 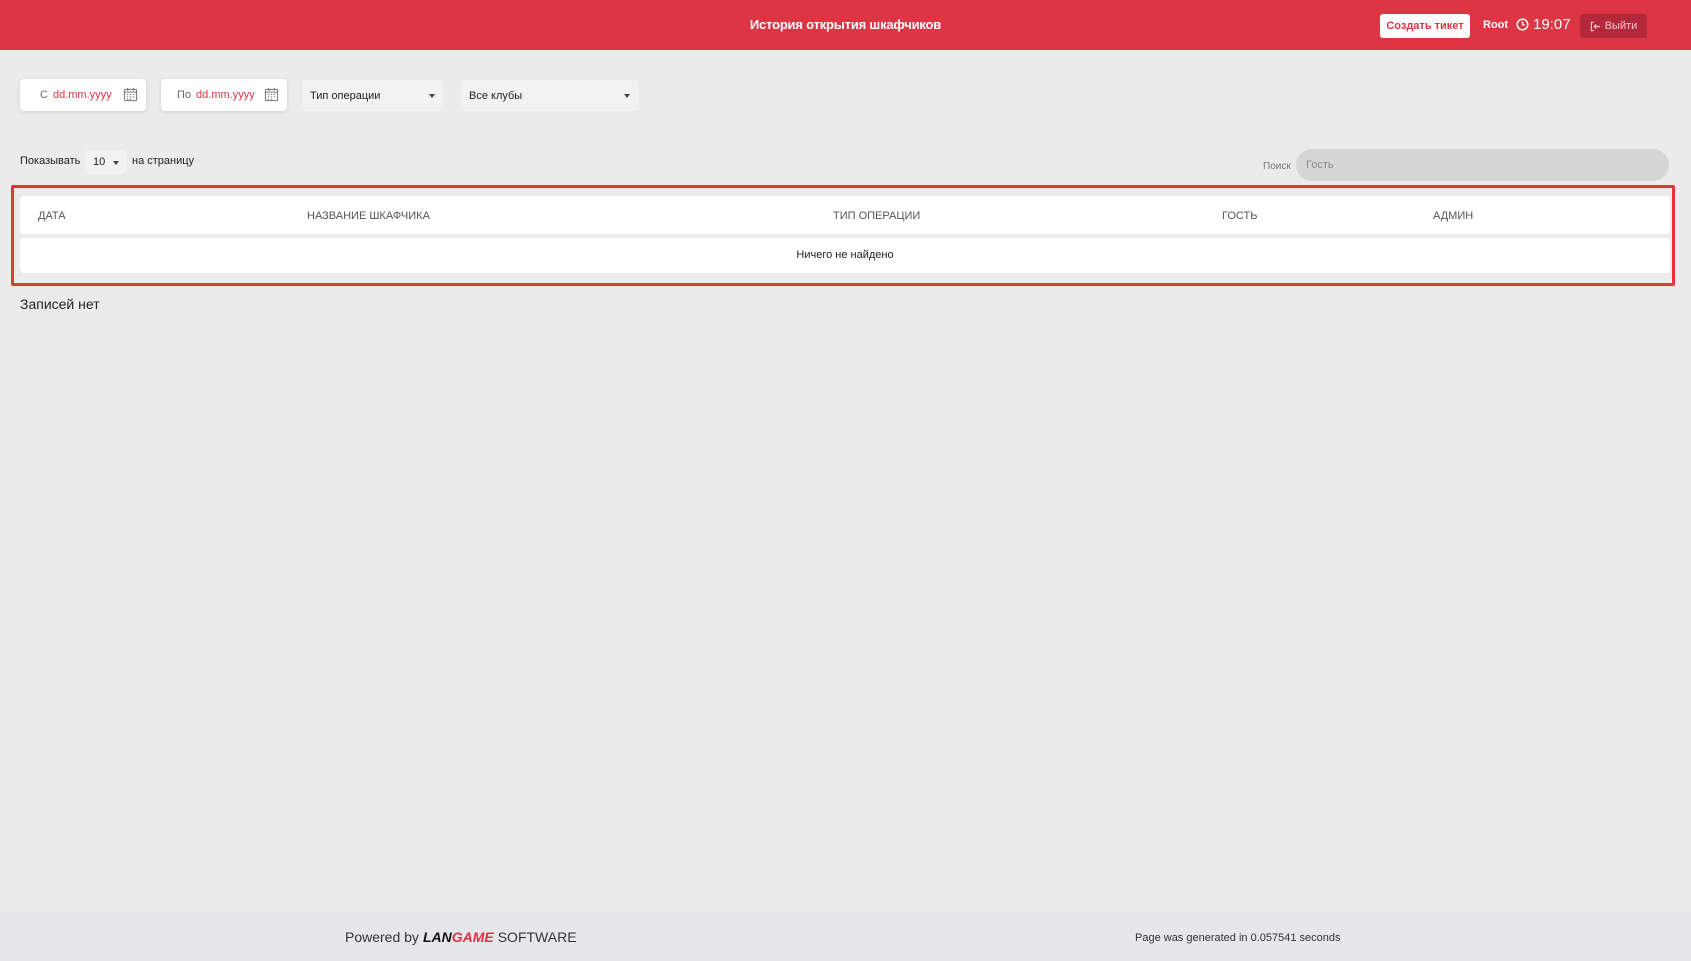 I want to click on column-date: ДАТА, so click(x=52, y=216).